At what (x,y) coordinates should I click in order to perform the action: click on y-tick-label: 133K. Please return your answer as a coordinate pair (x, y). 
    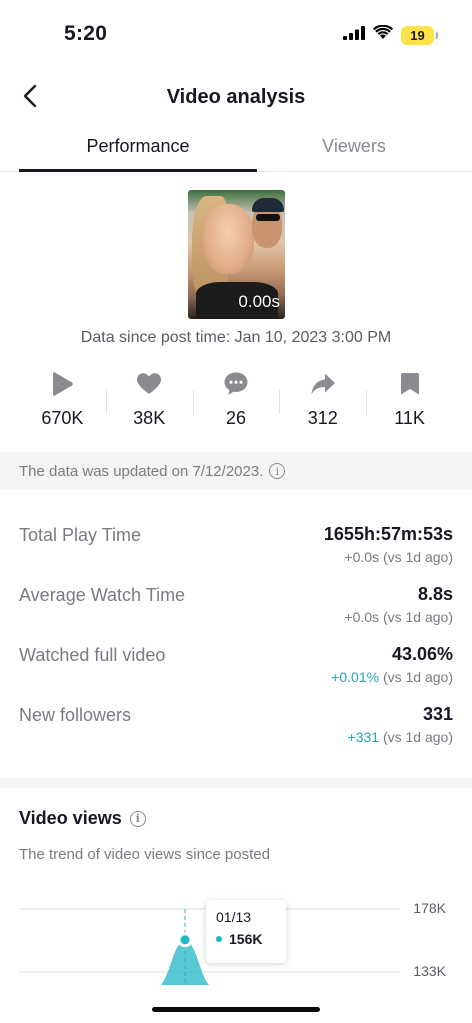
    Looking at the image, I should click on (429, 971).